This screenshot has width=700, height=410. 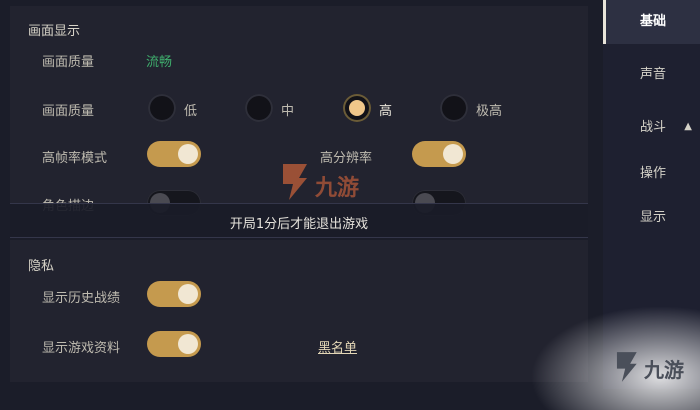 I want to click on watermark-corner: 九游, so click(x=656, y=368).